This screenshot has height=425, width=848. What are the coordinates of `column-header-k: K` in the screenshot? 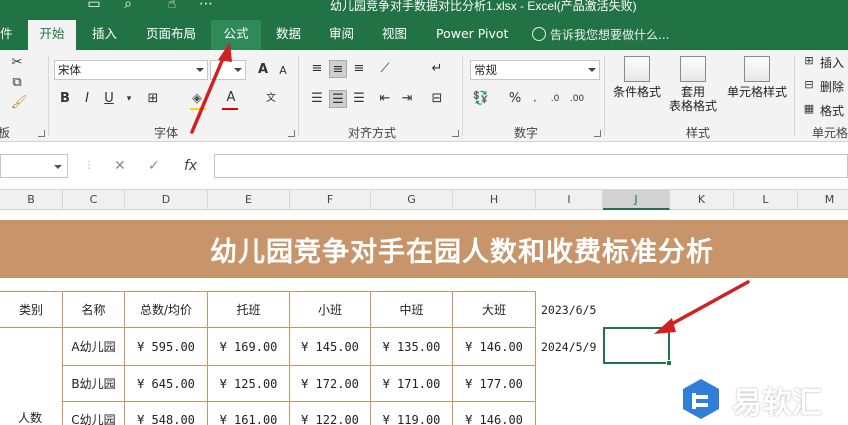 It's located at (702, 200).